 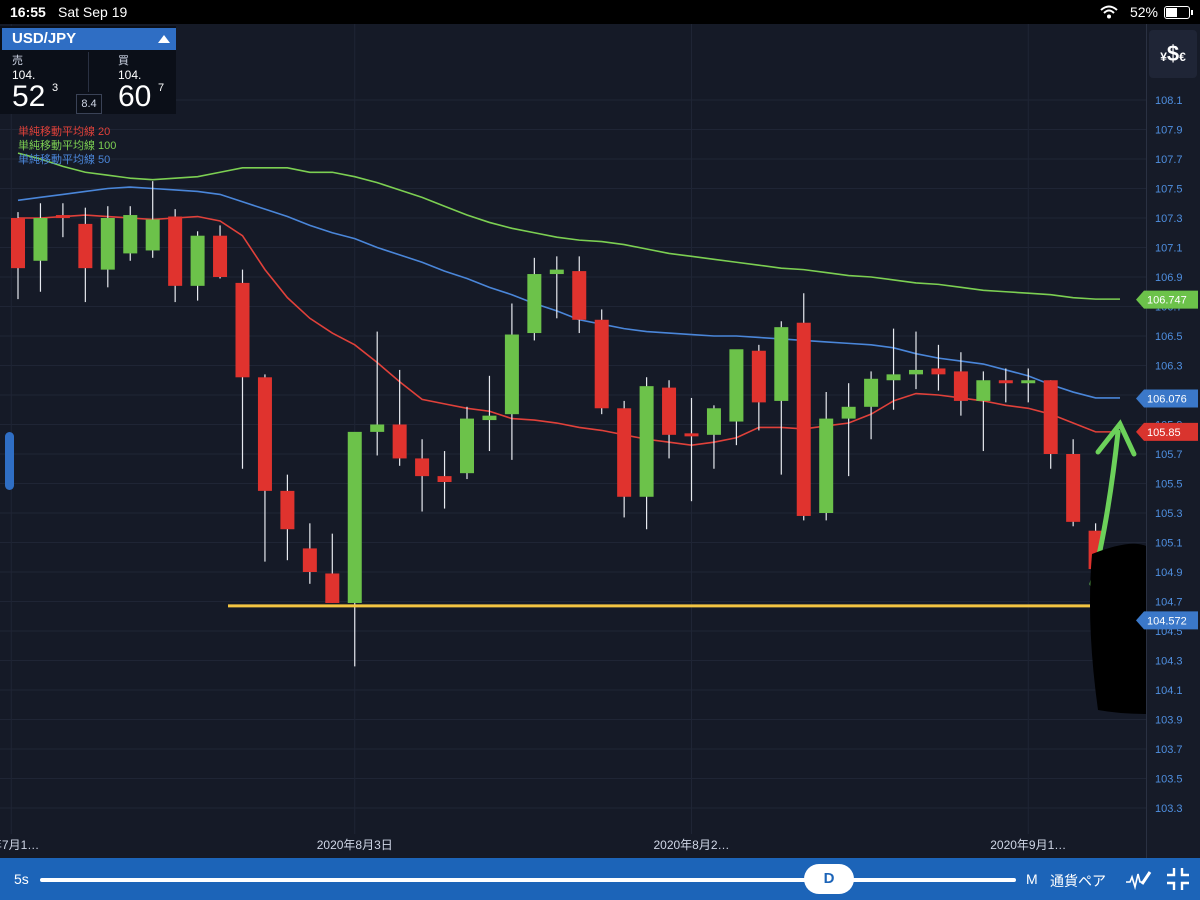 What do you see at coordinates (355, 845) in the screenshot?
I see `date-tick-label: 2020年8月3日` at bounding box center [355, 845].